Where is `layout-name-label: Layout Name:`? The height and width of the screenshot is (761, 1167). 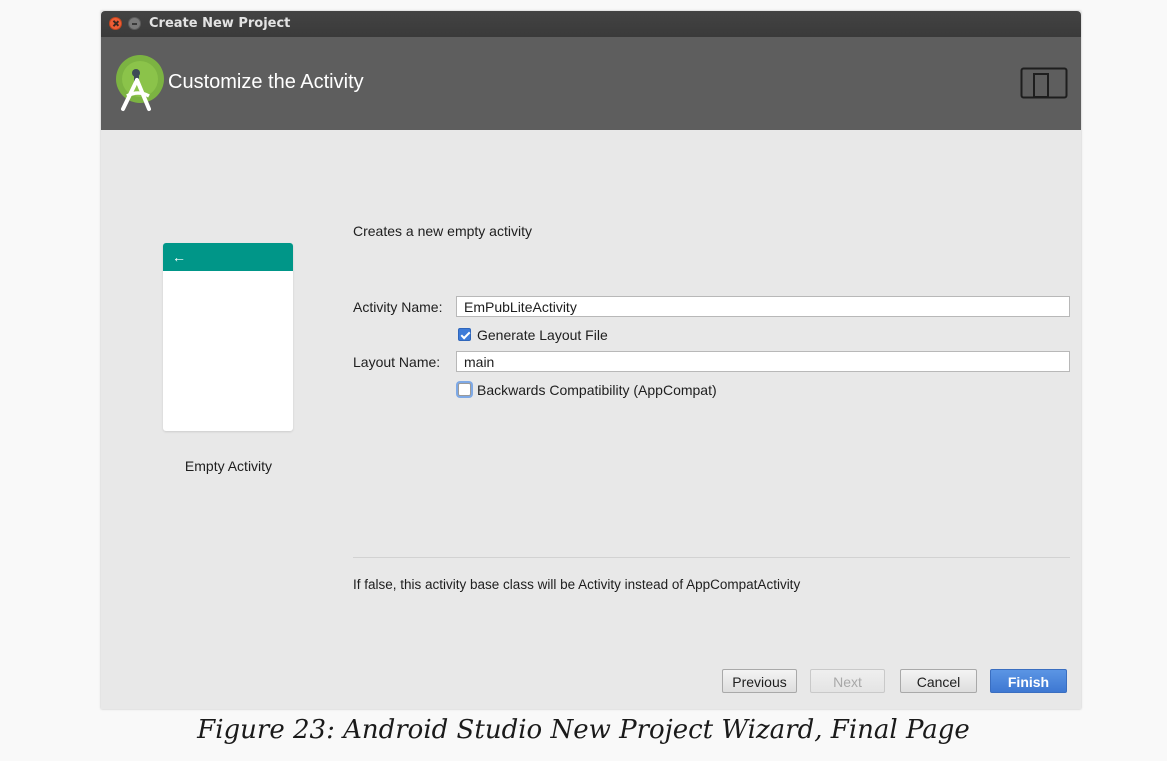 layout-name-label: Layout Name: is located at coordinates (397, 362).